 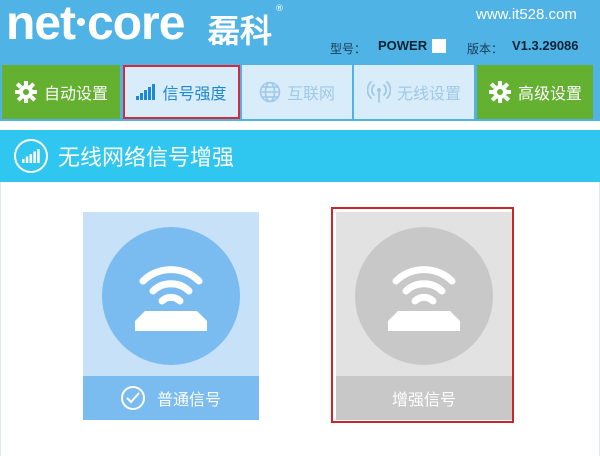 I want to click on option-normal-signal: 普通信号, so click(x=171, y=316).